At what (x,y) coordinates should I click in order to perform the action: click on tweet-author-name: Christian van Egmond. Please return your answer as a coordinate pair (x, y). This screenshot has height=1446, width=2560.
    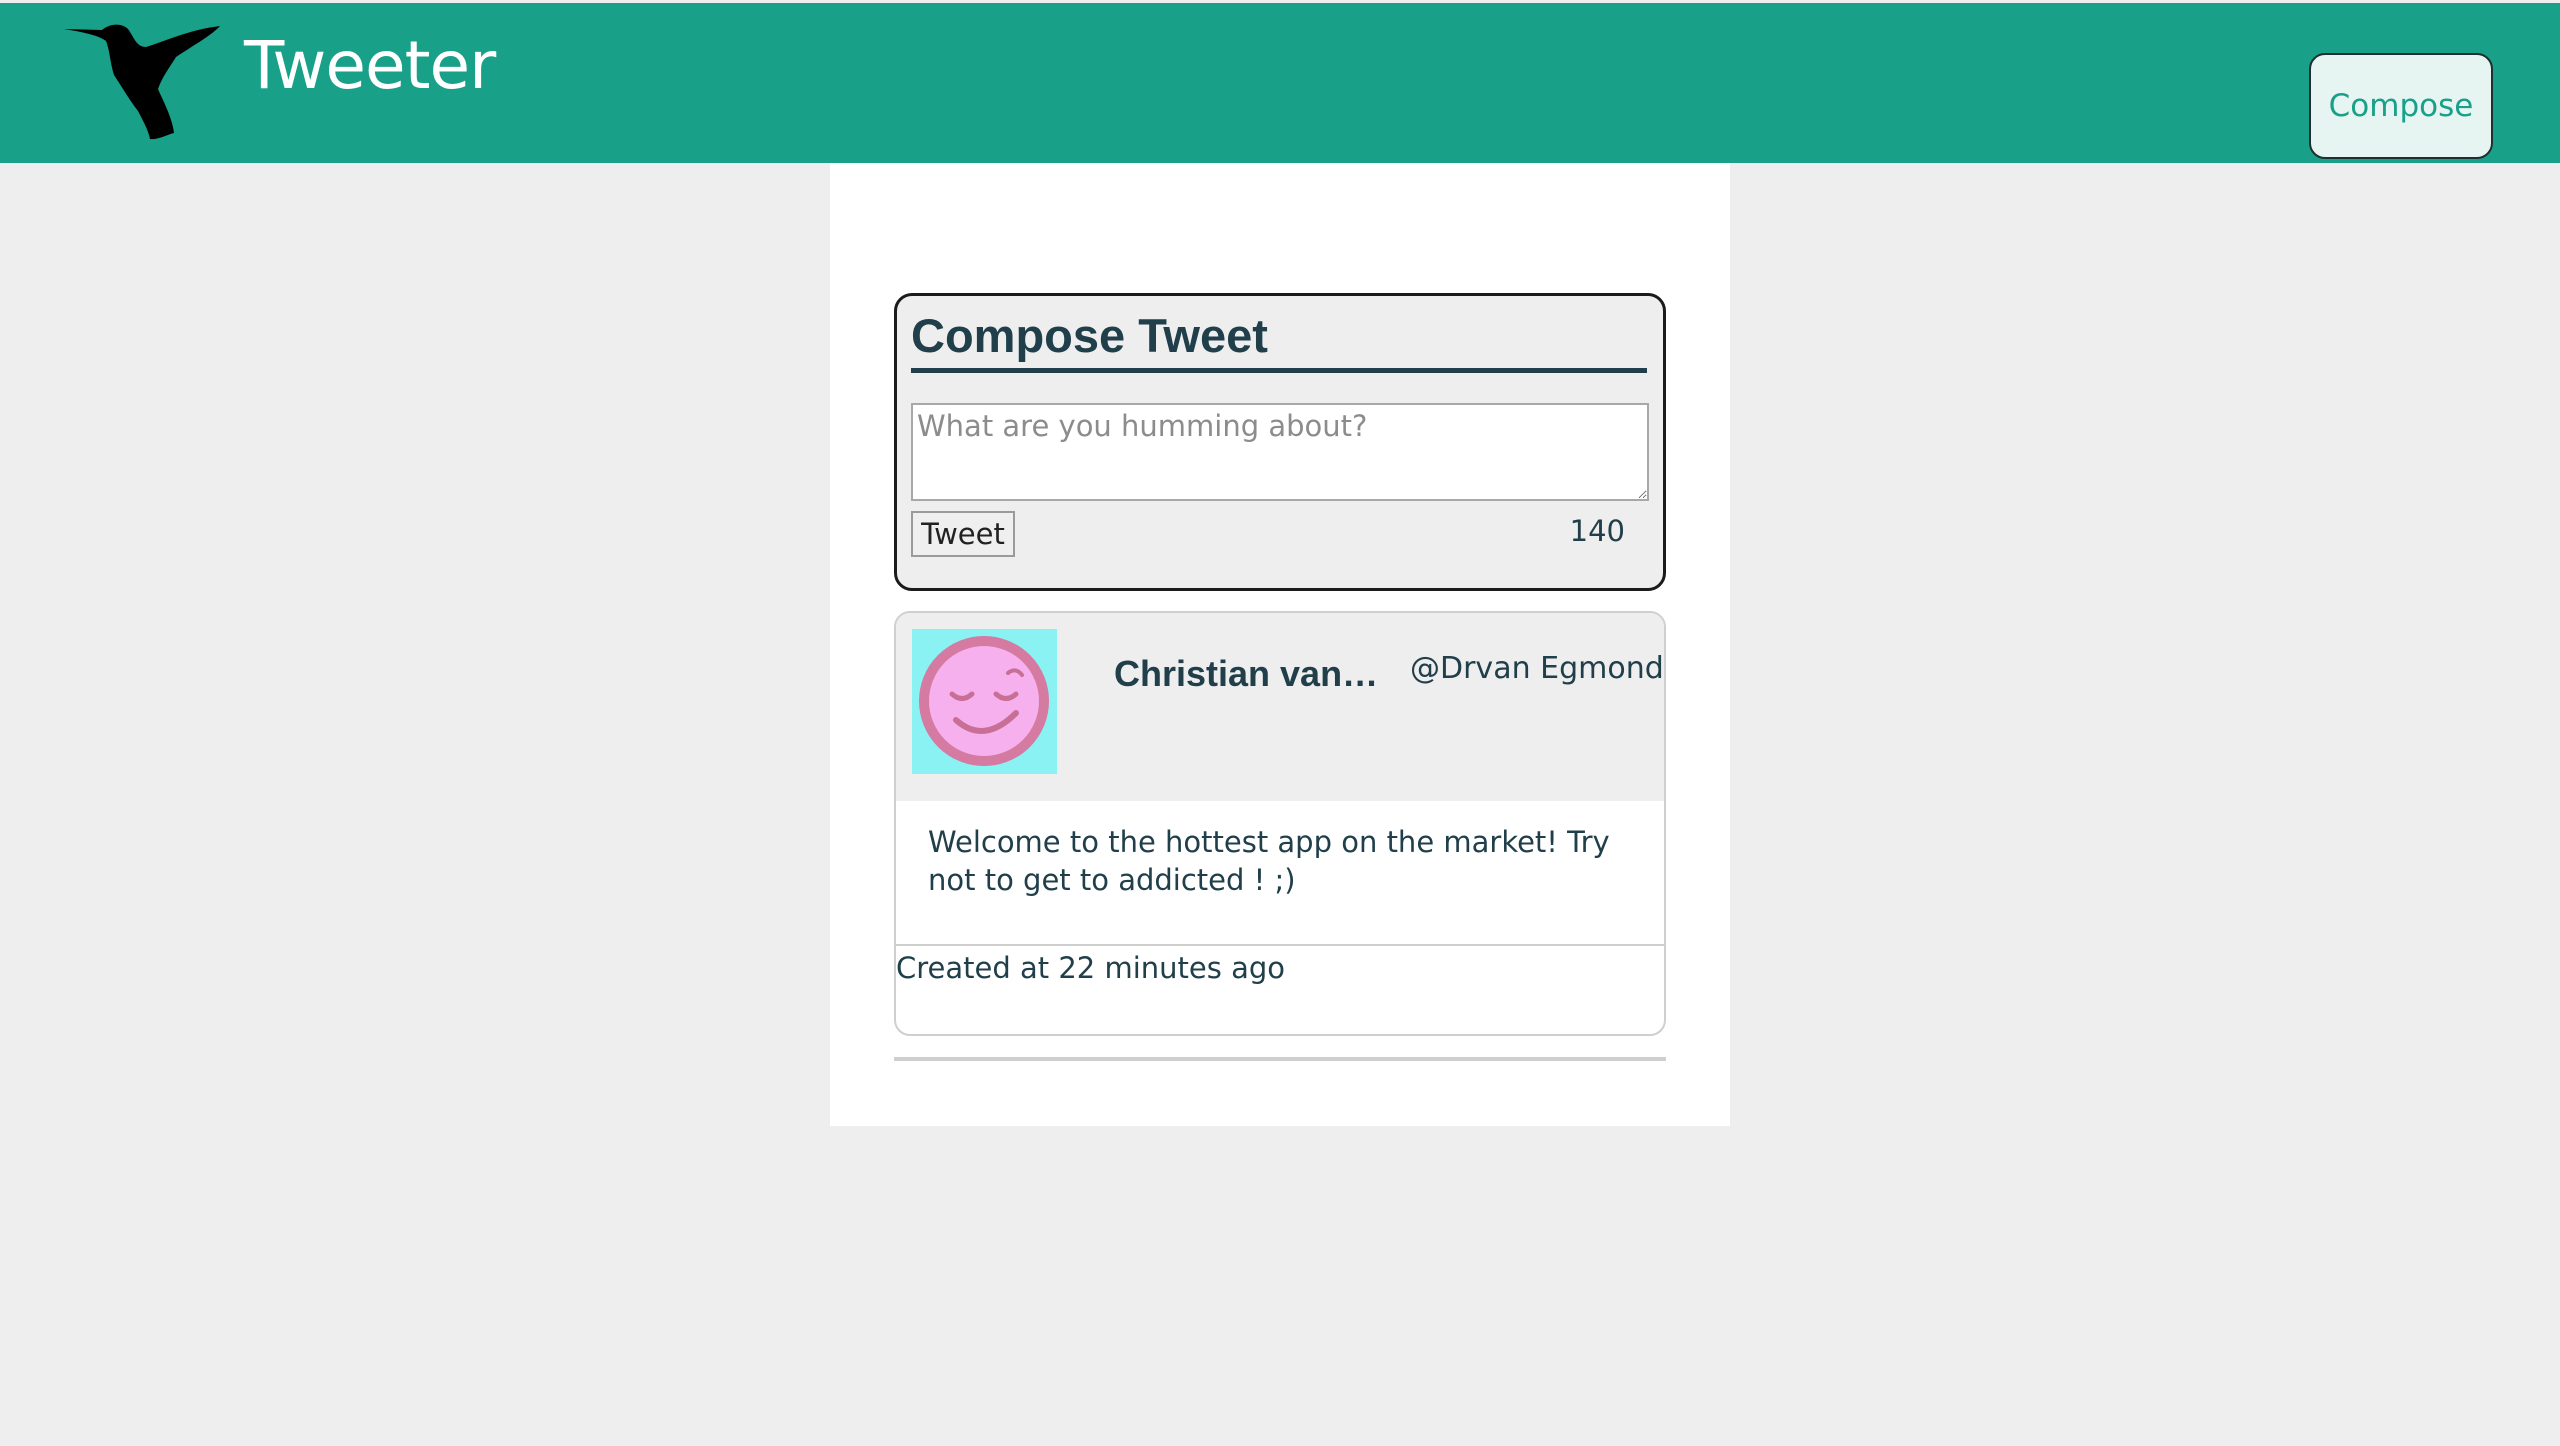
    Looking at the image, I should click on (1251, 673).